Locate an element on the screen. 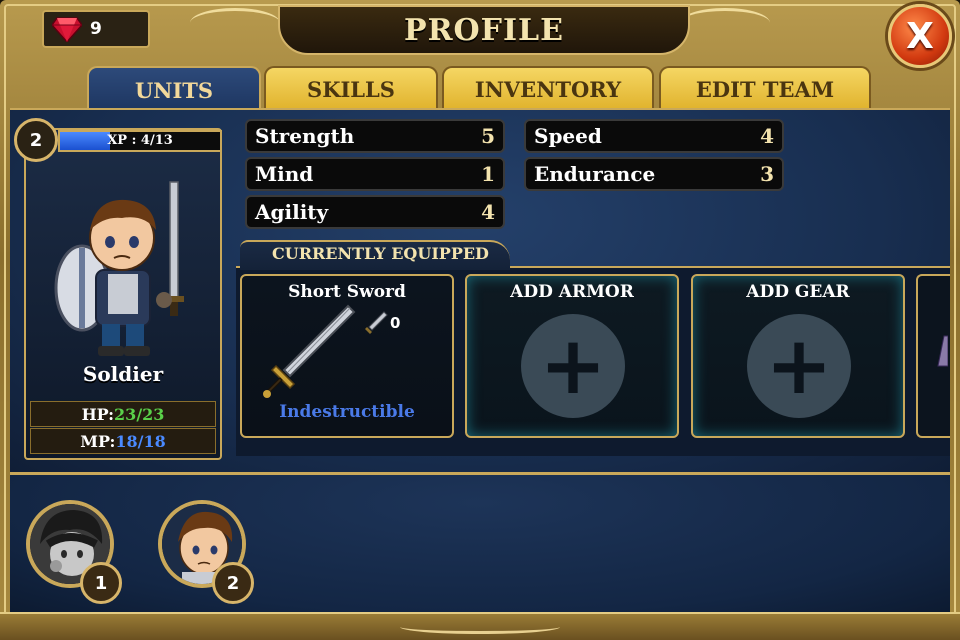 Image resolution: width=960 pixels, height=640 pixels. bottom-ornament is located at coordinates (480, 627).